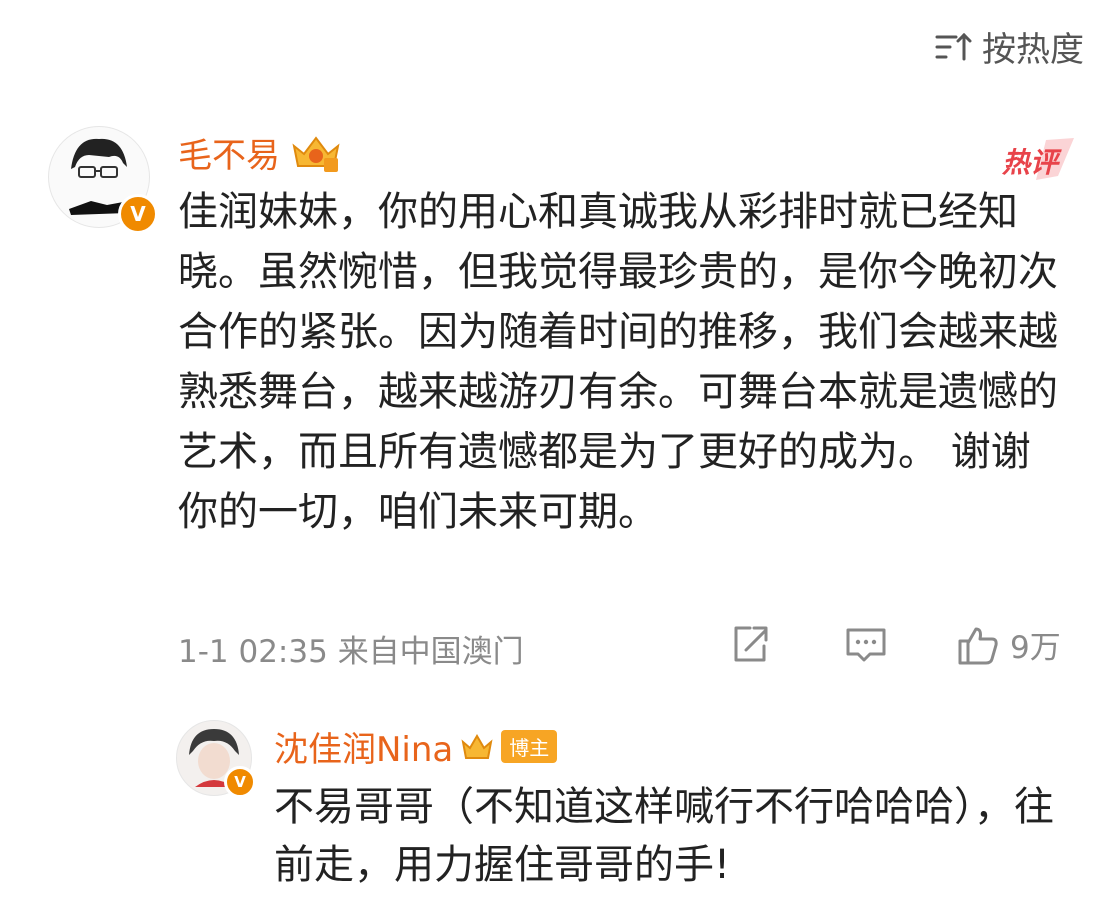  I want to click on author-tag: 博主, so click(529, 746).